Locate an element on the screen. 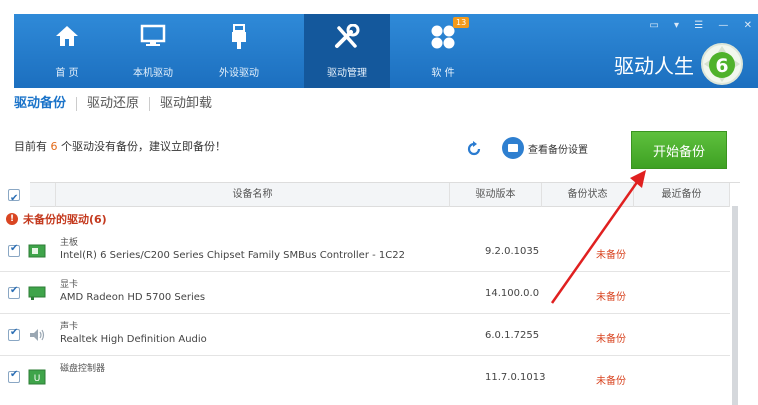 The image size is (758, 405). header-select-all-cell is located at coordinates (32, 197).